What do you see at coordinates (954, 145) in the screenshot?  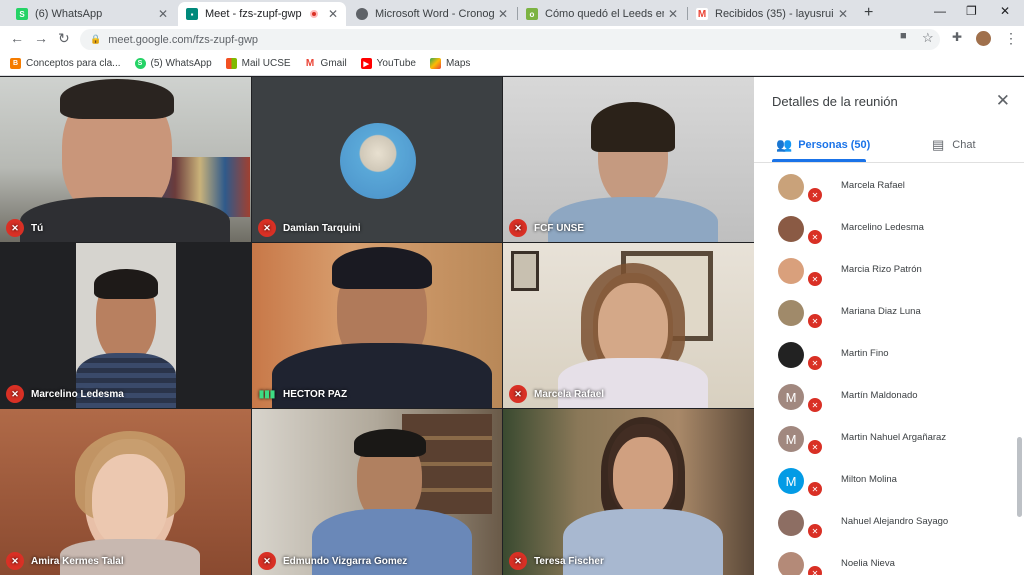 I see `tab-chat: ▤ Chat` at bounding box center [954, 145].